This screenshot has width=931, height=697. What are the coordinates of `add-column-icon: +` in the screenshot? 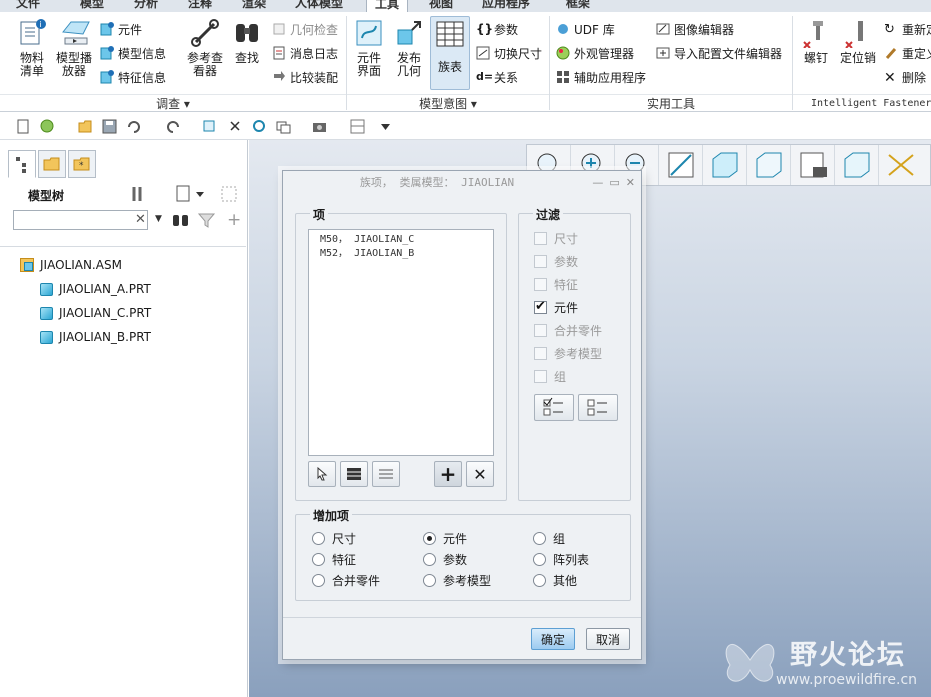 It's located at (234, 220).